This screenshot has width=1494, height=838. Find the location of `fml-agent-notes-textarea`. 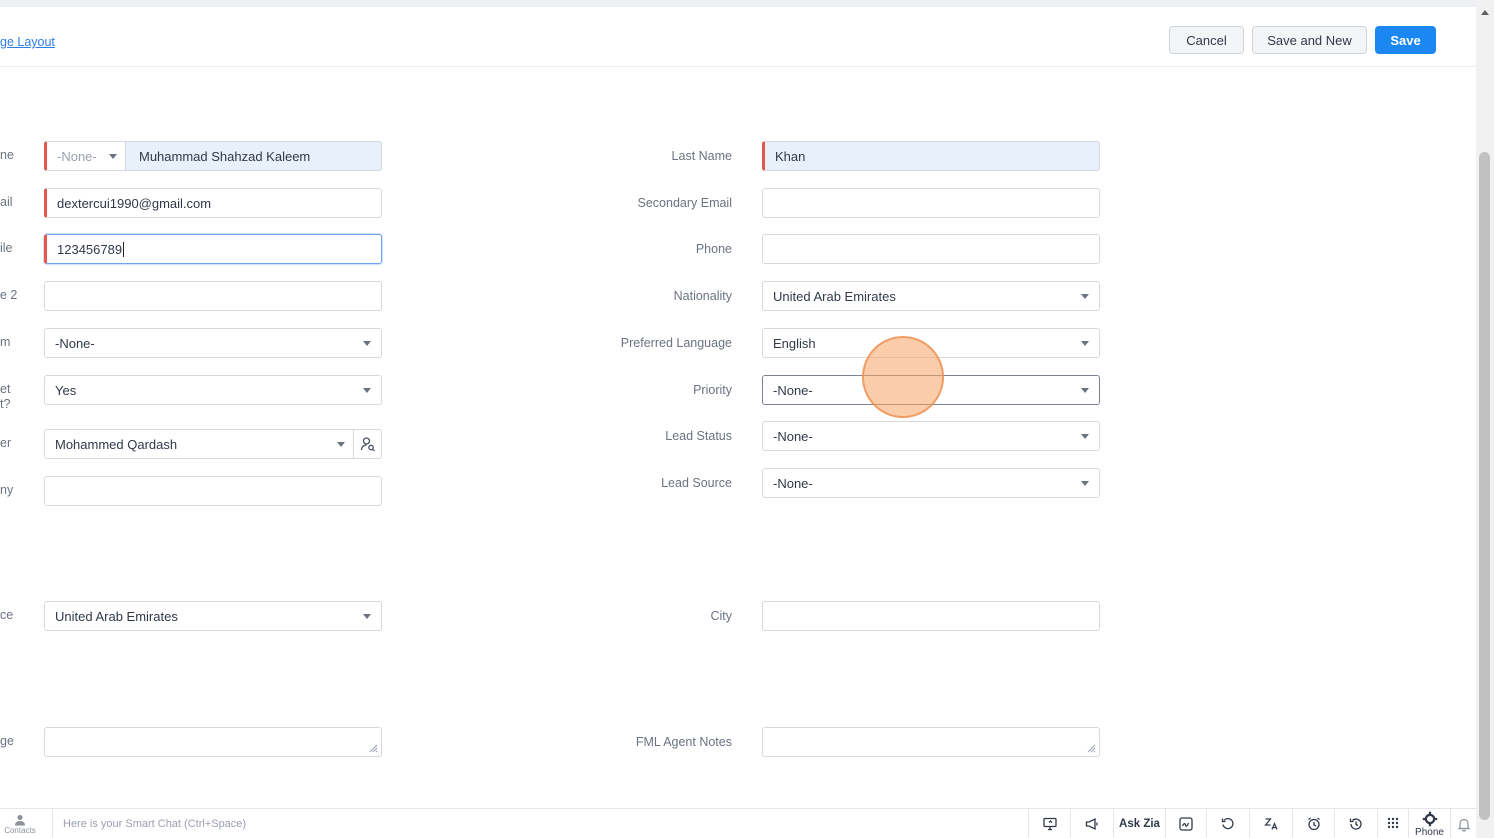

fml-agent-notes-textarea is located at coordinates (931, 742).